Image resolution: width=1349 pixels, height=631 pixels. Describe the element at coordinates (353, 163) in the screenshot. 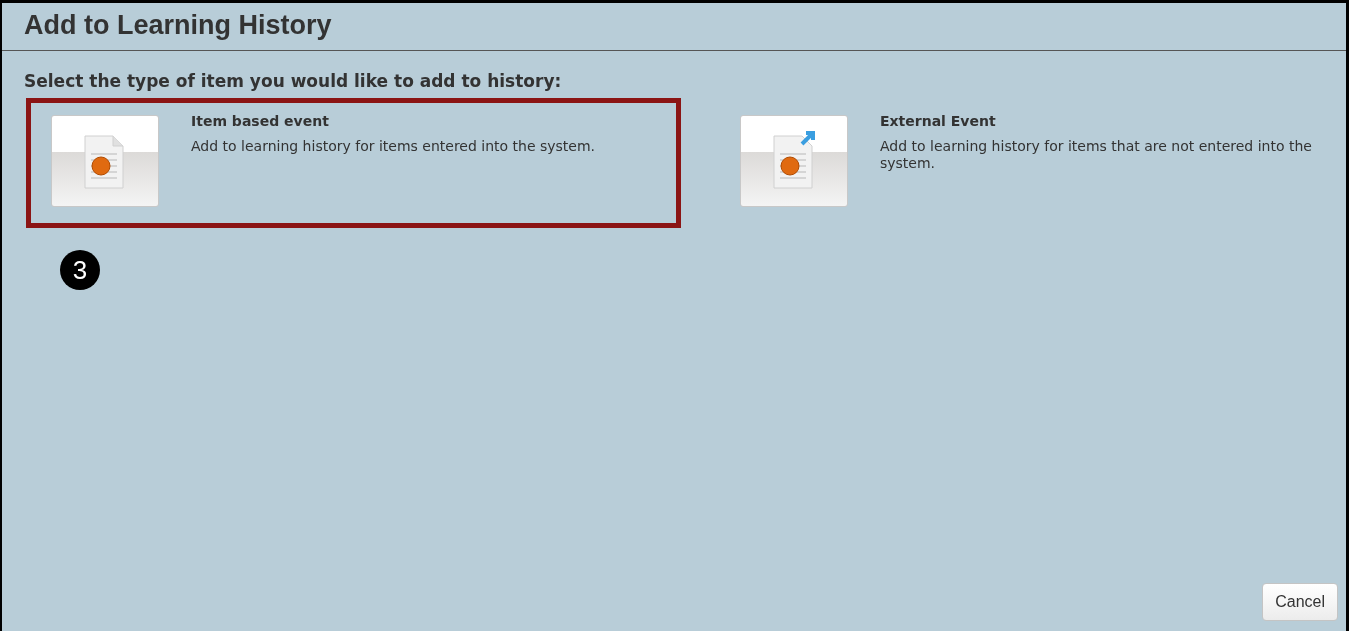

I see `item-type-option: Item based event Add to learning history for items entered into the system.` at that location.